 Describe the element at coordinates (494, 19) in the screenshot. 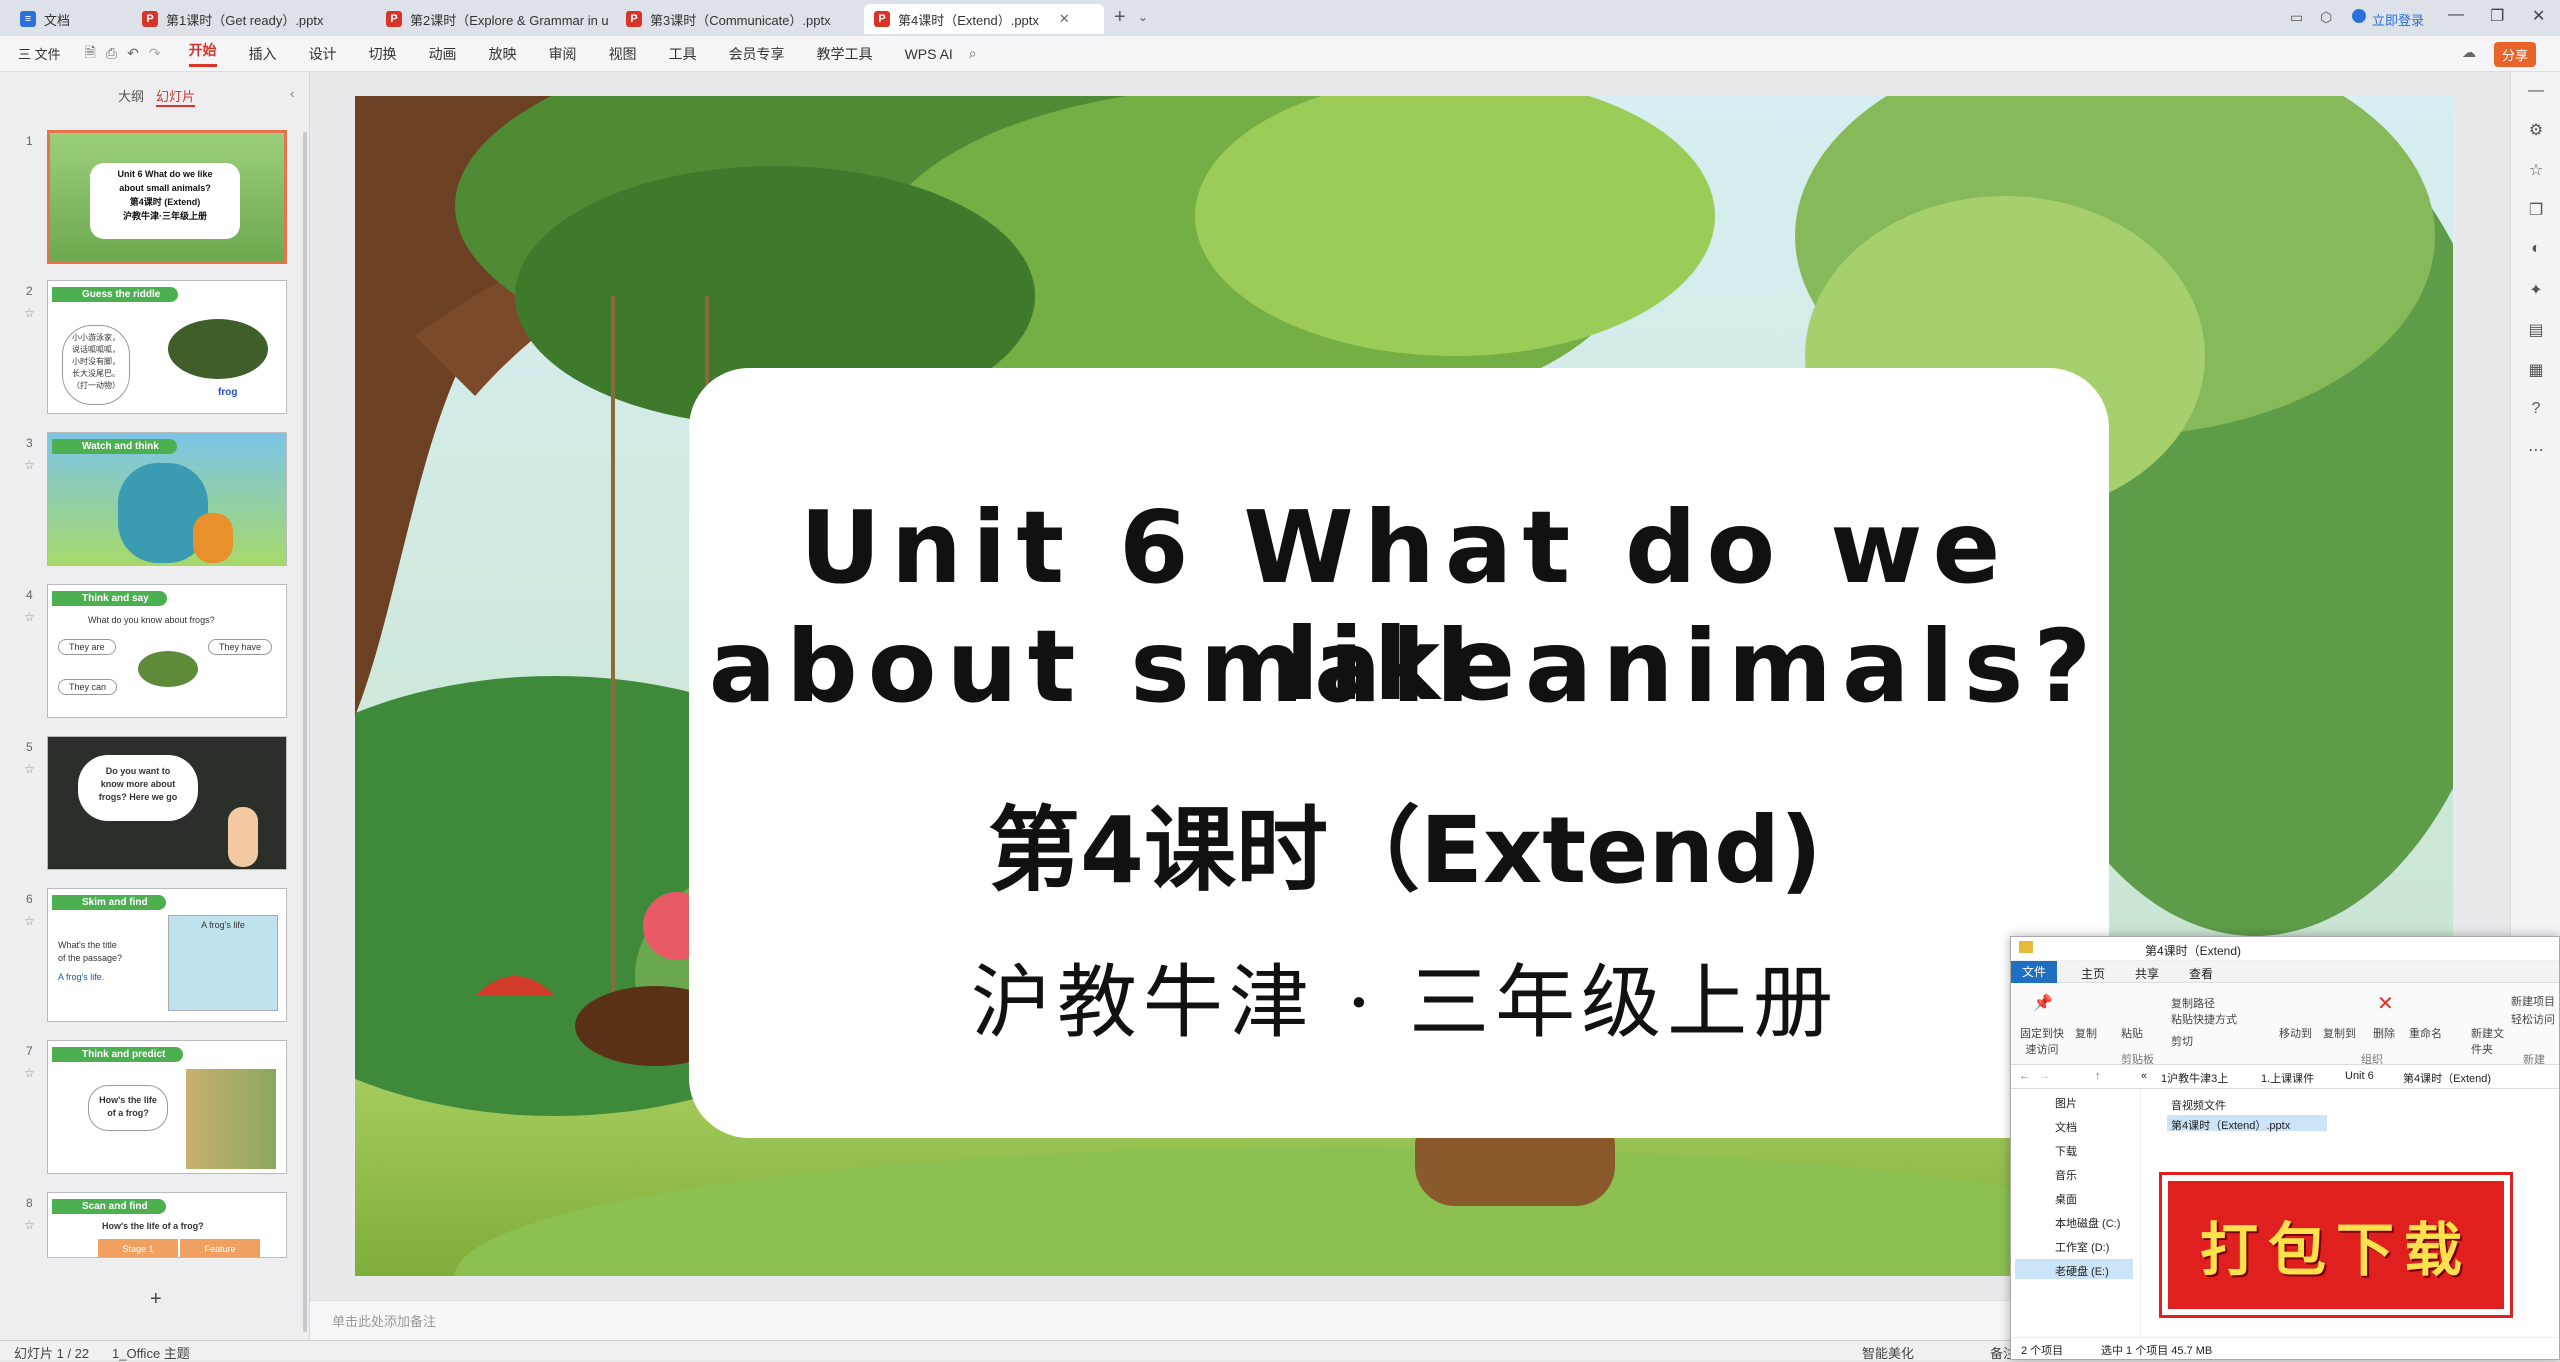

I see `tab-lesson-2: P 第2课时（Explore & Grammar in u` at that location.